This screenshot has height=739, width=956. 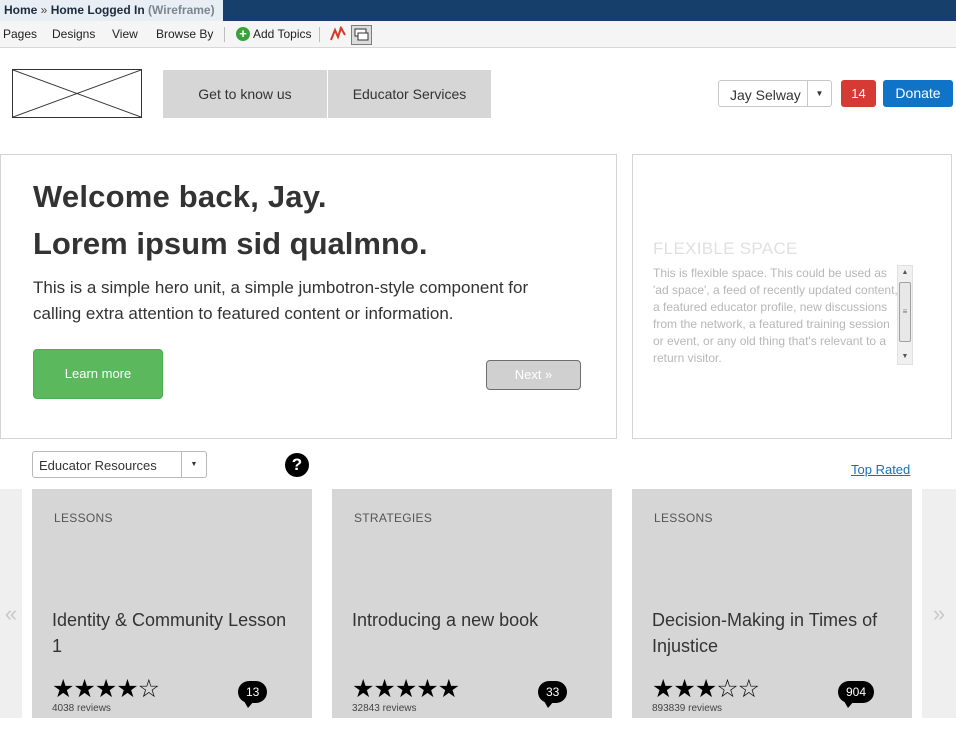 What do you see at coordinates (533, 375) in the screenshot?
I see `next-button: Next »` at bounding box center [533, 375].